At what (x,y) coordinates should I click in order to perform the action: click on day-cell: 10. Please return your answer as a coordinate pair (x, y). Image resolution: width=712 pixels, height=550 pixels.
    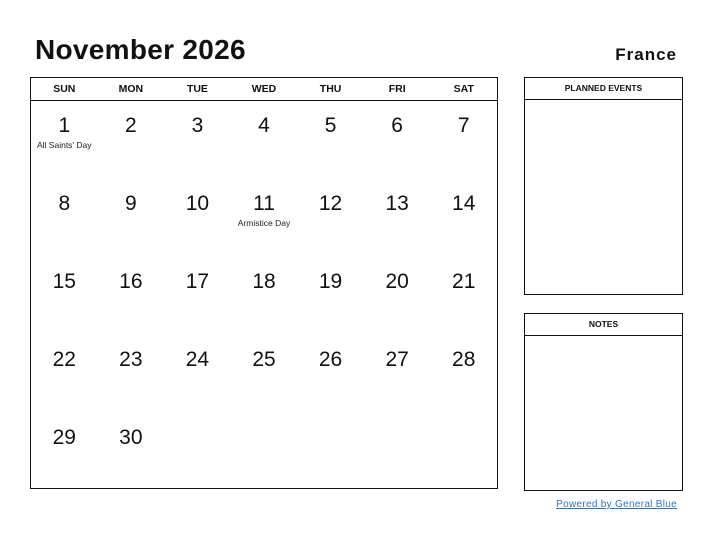
    Looking at the image, I should click on (197, 218).